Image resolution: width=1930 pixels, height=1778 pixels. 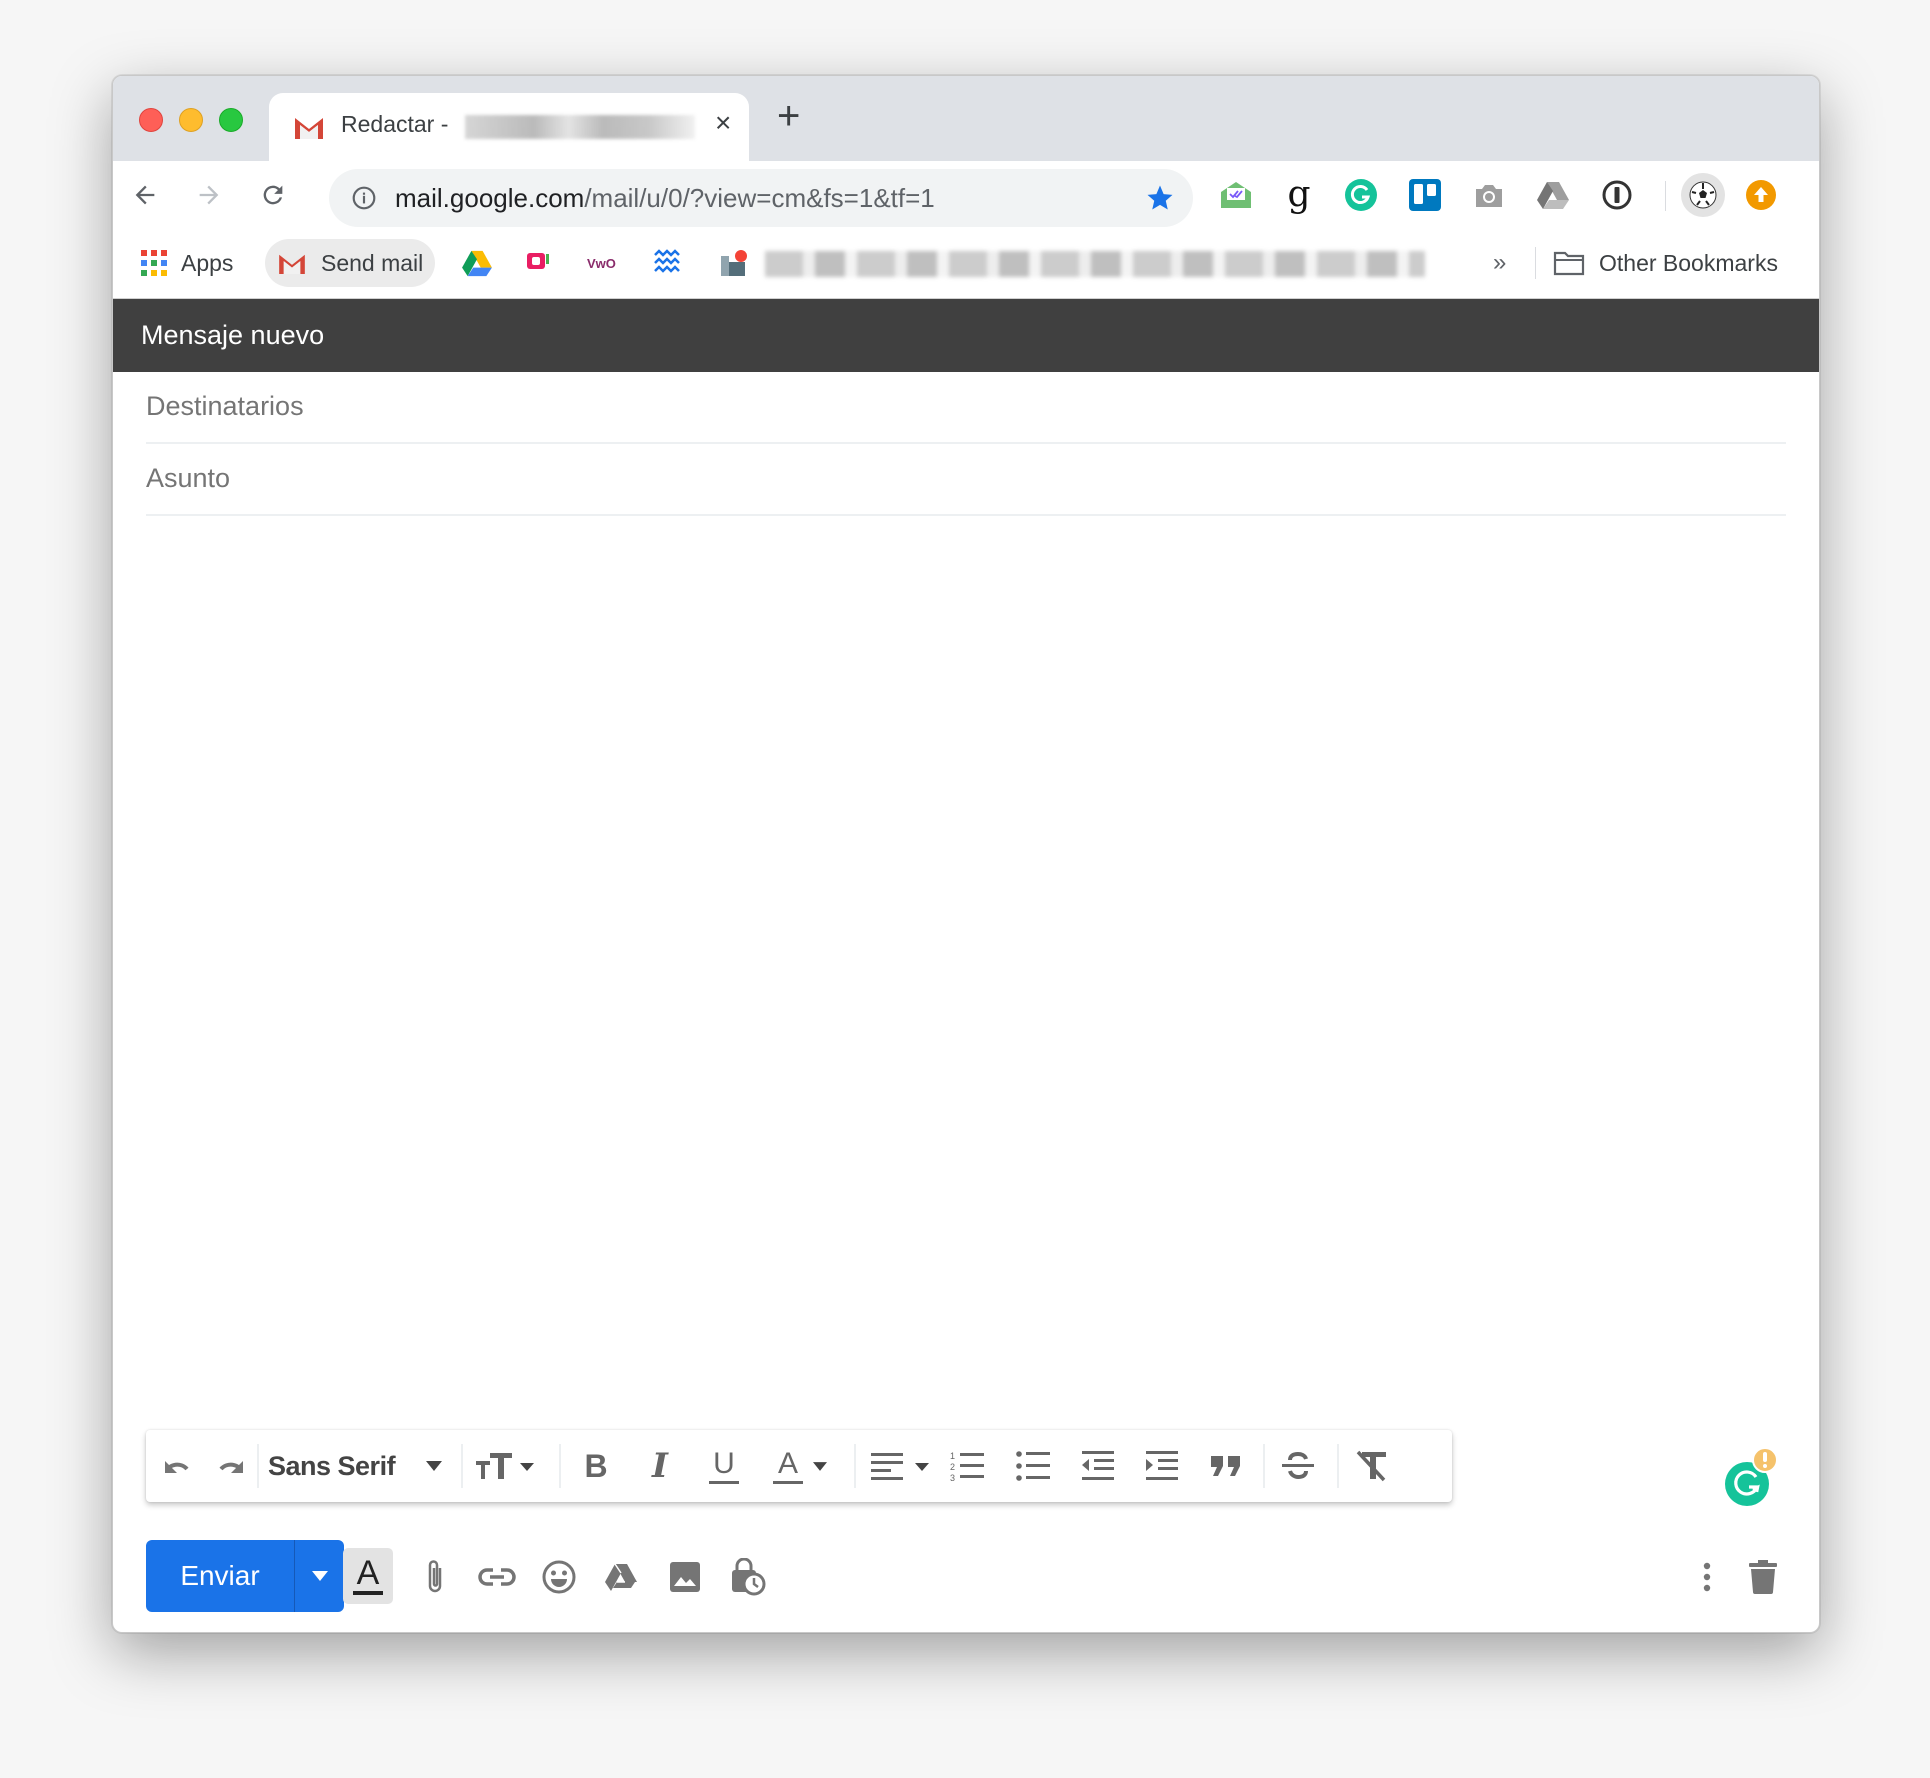 I want to click on insert-drive-button, so click(x=621, y=1577).